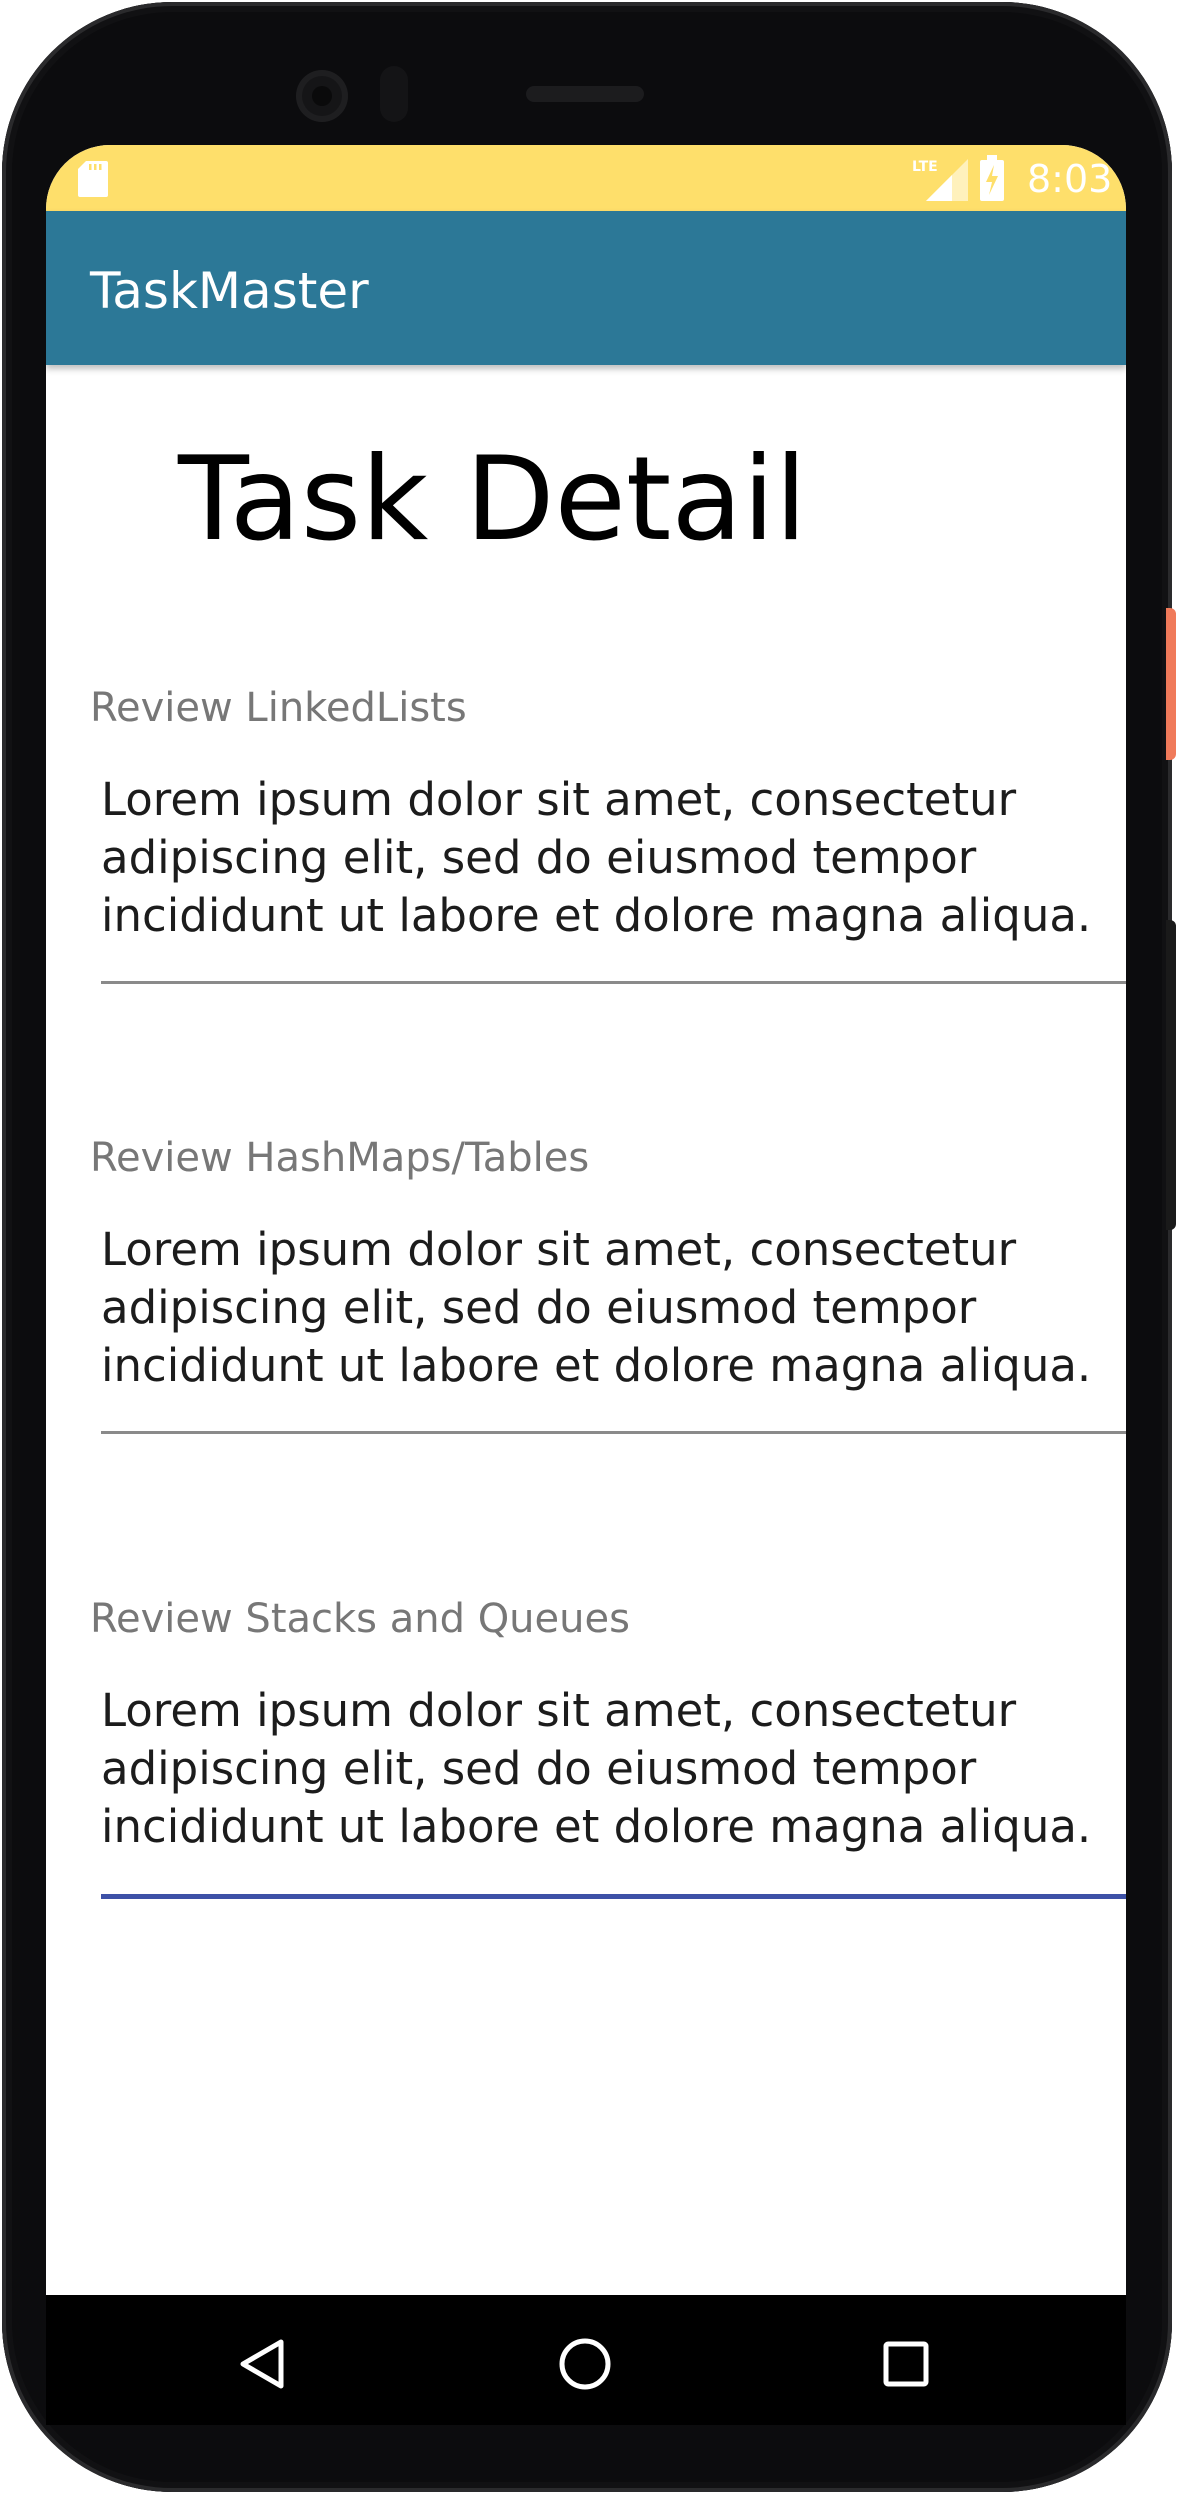  Describe the element at coordinates (278, 708) in the screenshot. I see `task-label: Review LinkedLists` at that location.